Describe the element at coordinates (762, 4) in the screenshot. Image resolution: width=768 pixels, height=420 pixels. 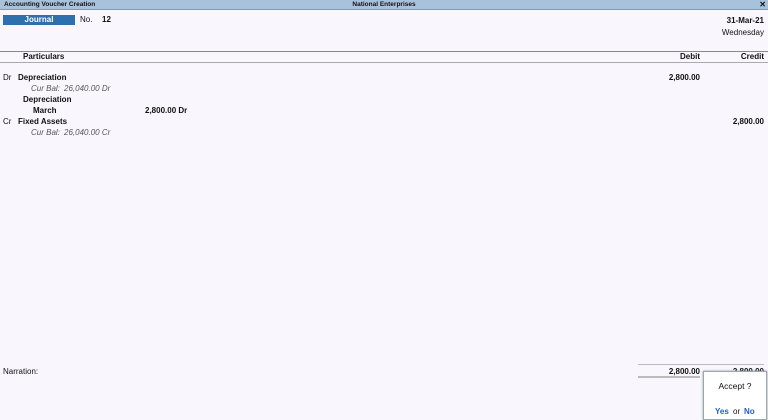
I see `close-icon: ✕` at that location.